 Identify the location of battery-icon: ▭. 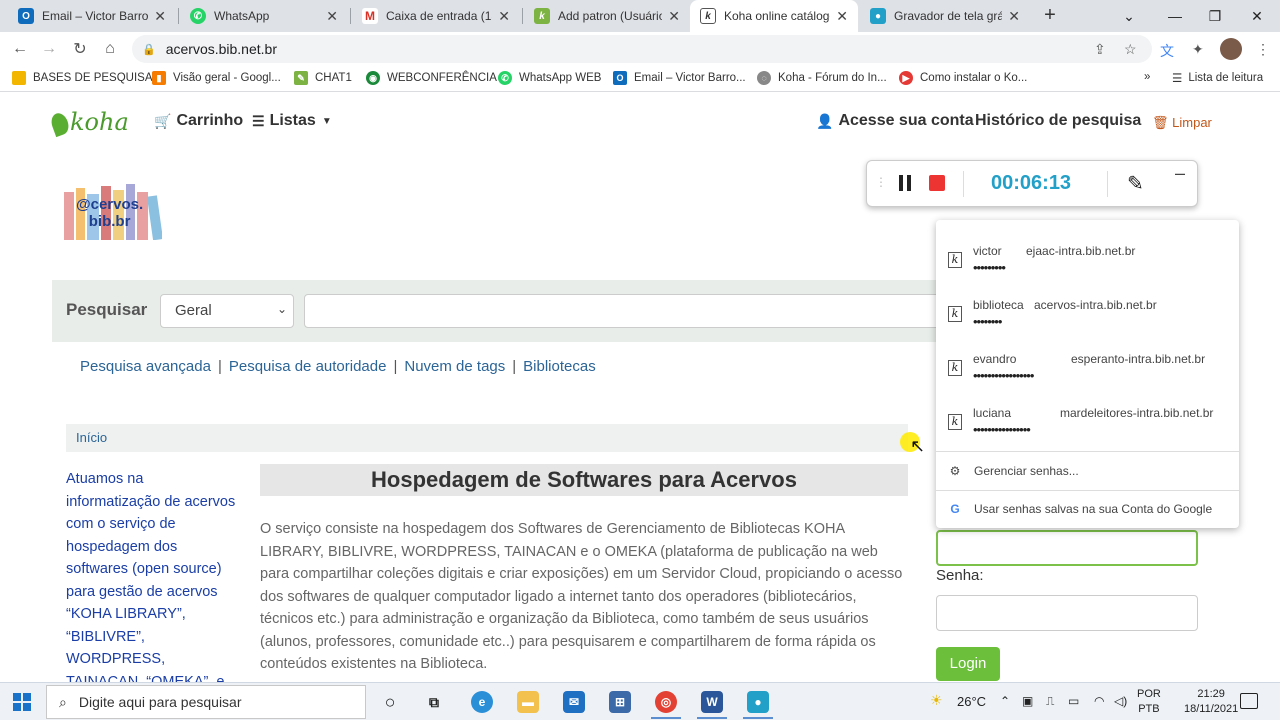
(1073, 701).